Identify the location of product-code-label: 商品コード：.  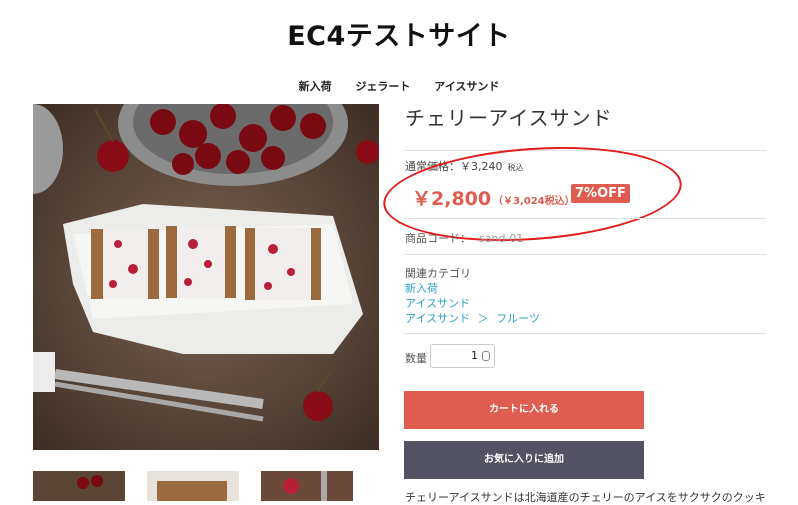
(438, 238).